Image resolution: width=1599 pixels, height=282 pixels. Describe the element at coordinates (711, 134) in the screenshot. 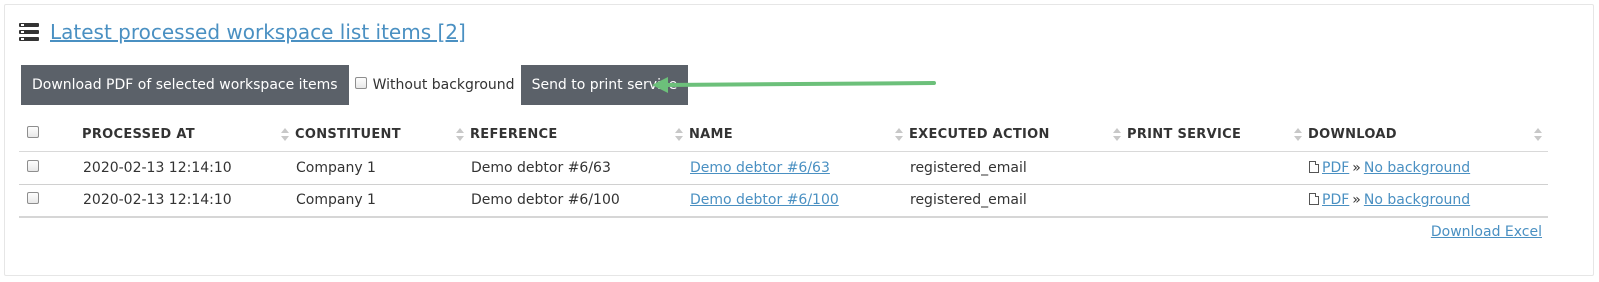

I see `column-label: NAME` at that location.